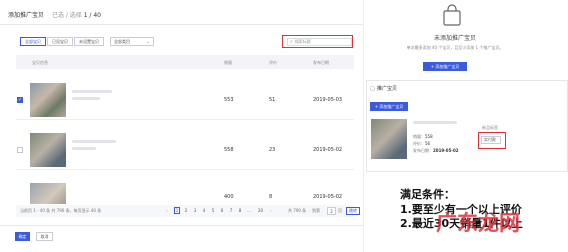 The height and width of the screenshot is (252, 568). What do you see at coordinates (181, 24) in the screenshot?
I see `header-divider` at bounding box center [181, 24].